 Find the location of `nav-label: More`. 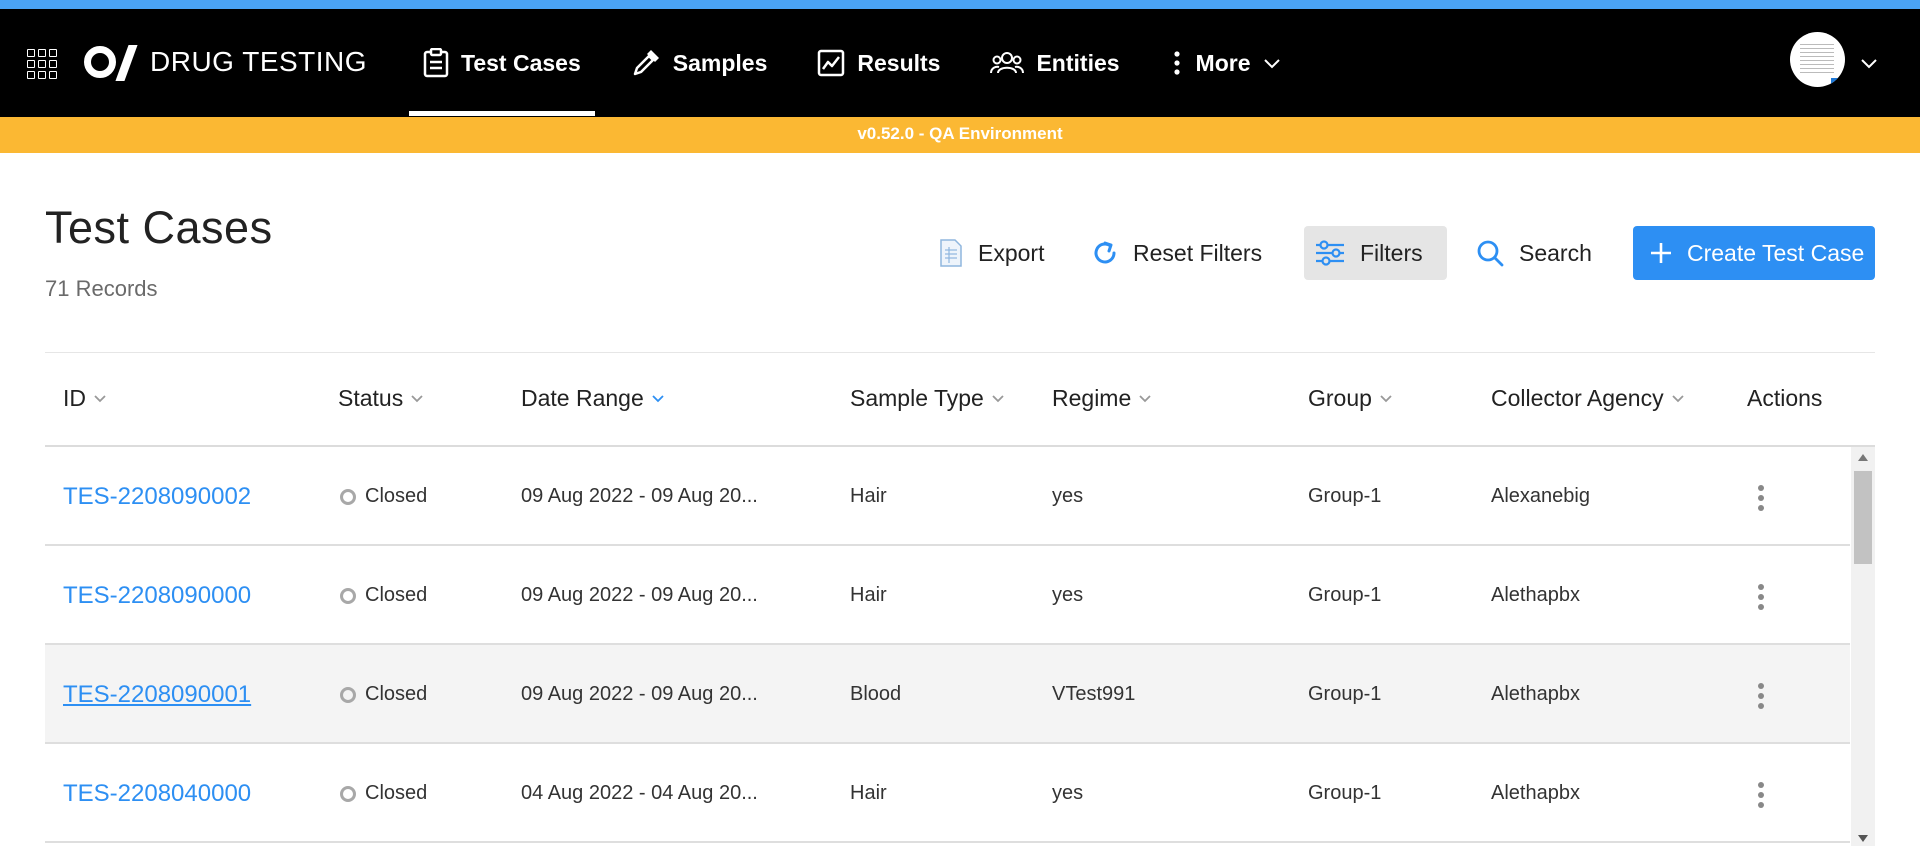

nav-label: More is located at coordinates (1223, 62).